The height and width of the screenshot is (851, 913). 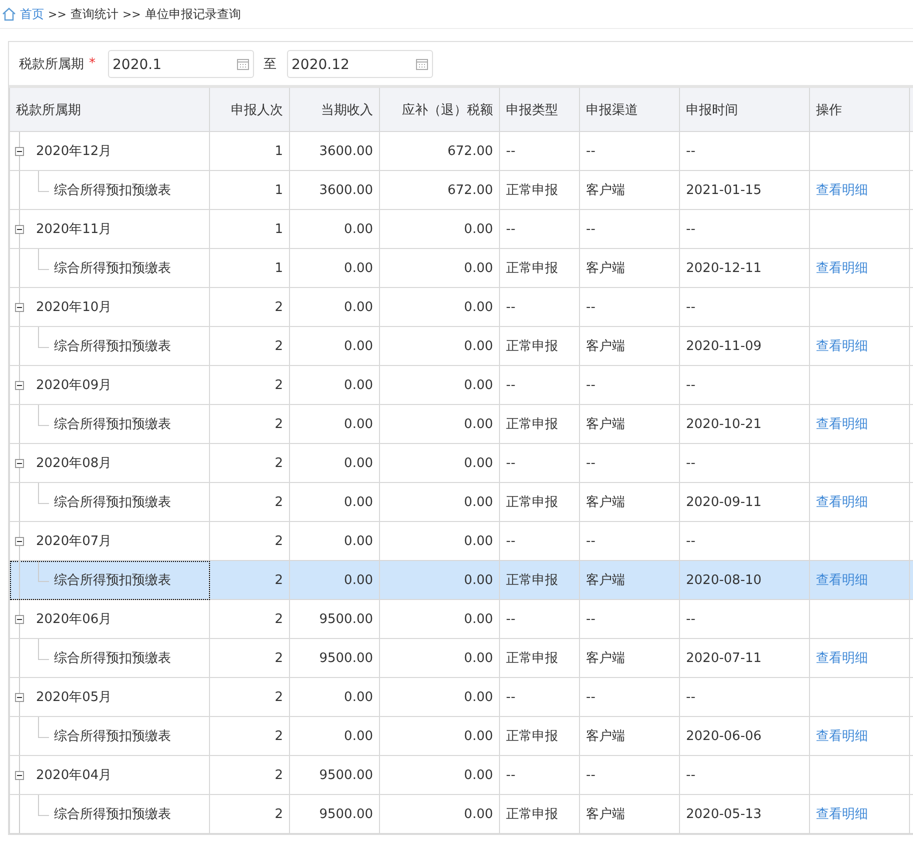 I want to click on table-cell: 2020-10-21, so click(x=745, y=424).